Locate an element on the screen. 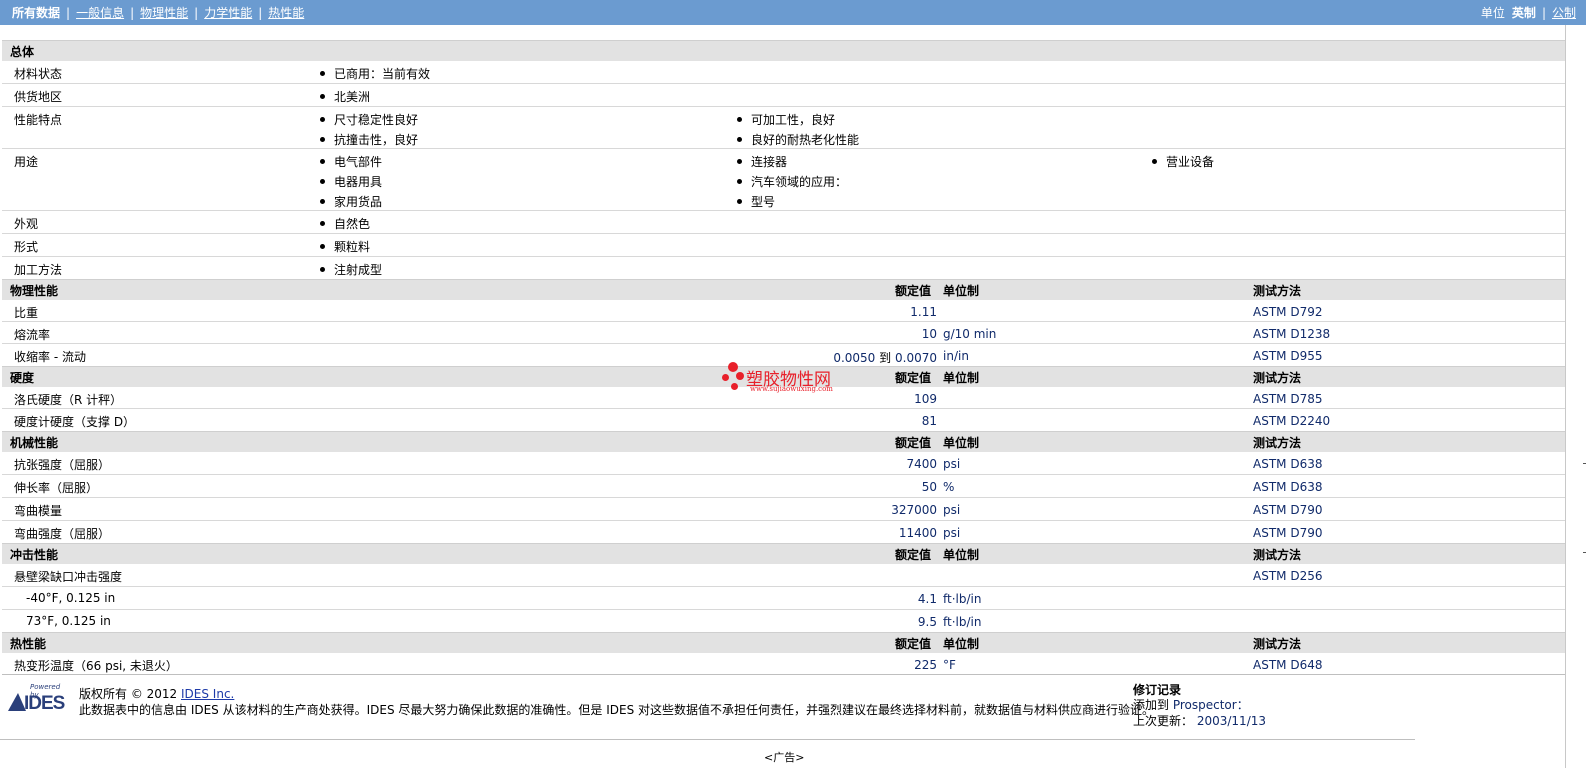 Image resolution: width=1586 pixels, height=768 pixels. bullet-item: 营业设备 is located at coordinates (1183, 161).